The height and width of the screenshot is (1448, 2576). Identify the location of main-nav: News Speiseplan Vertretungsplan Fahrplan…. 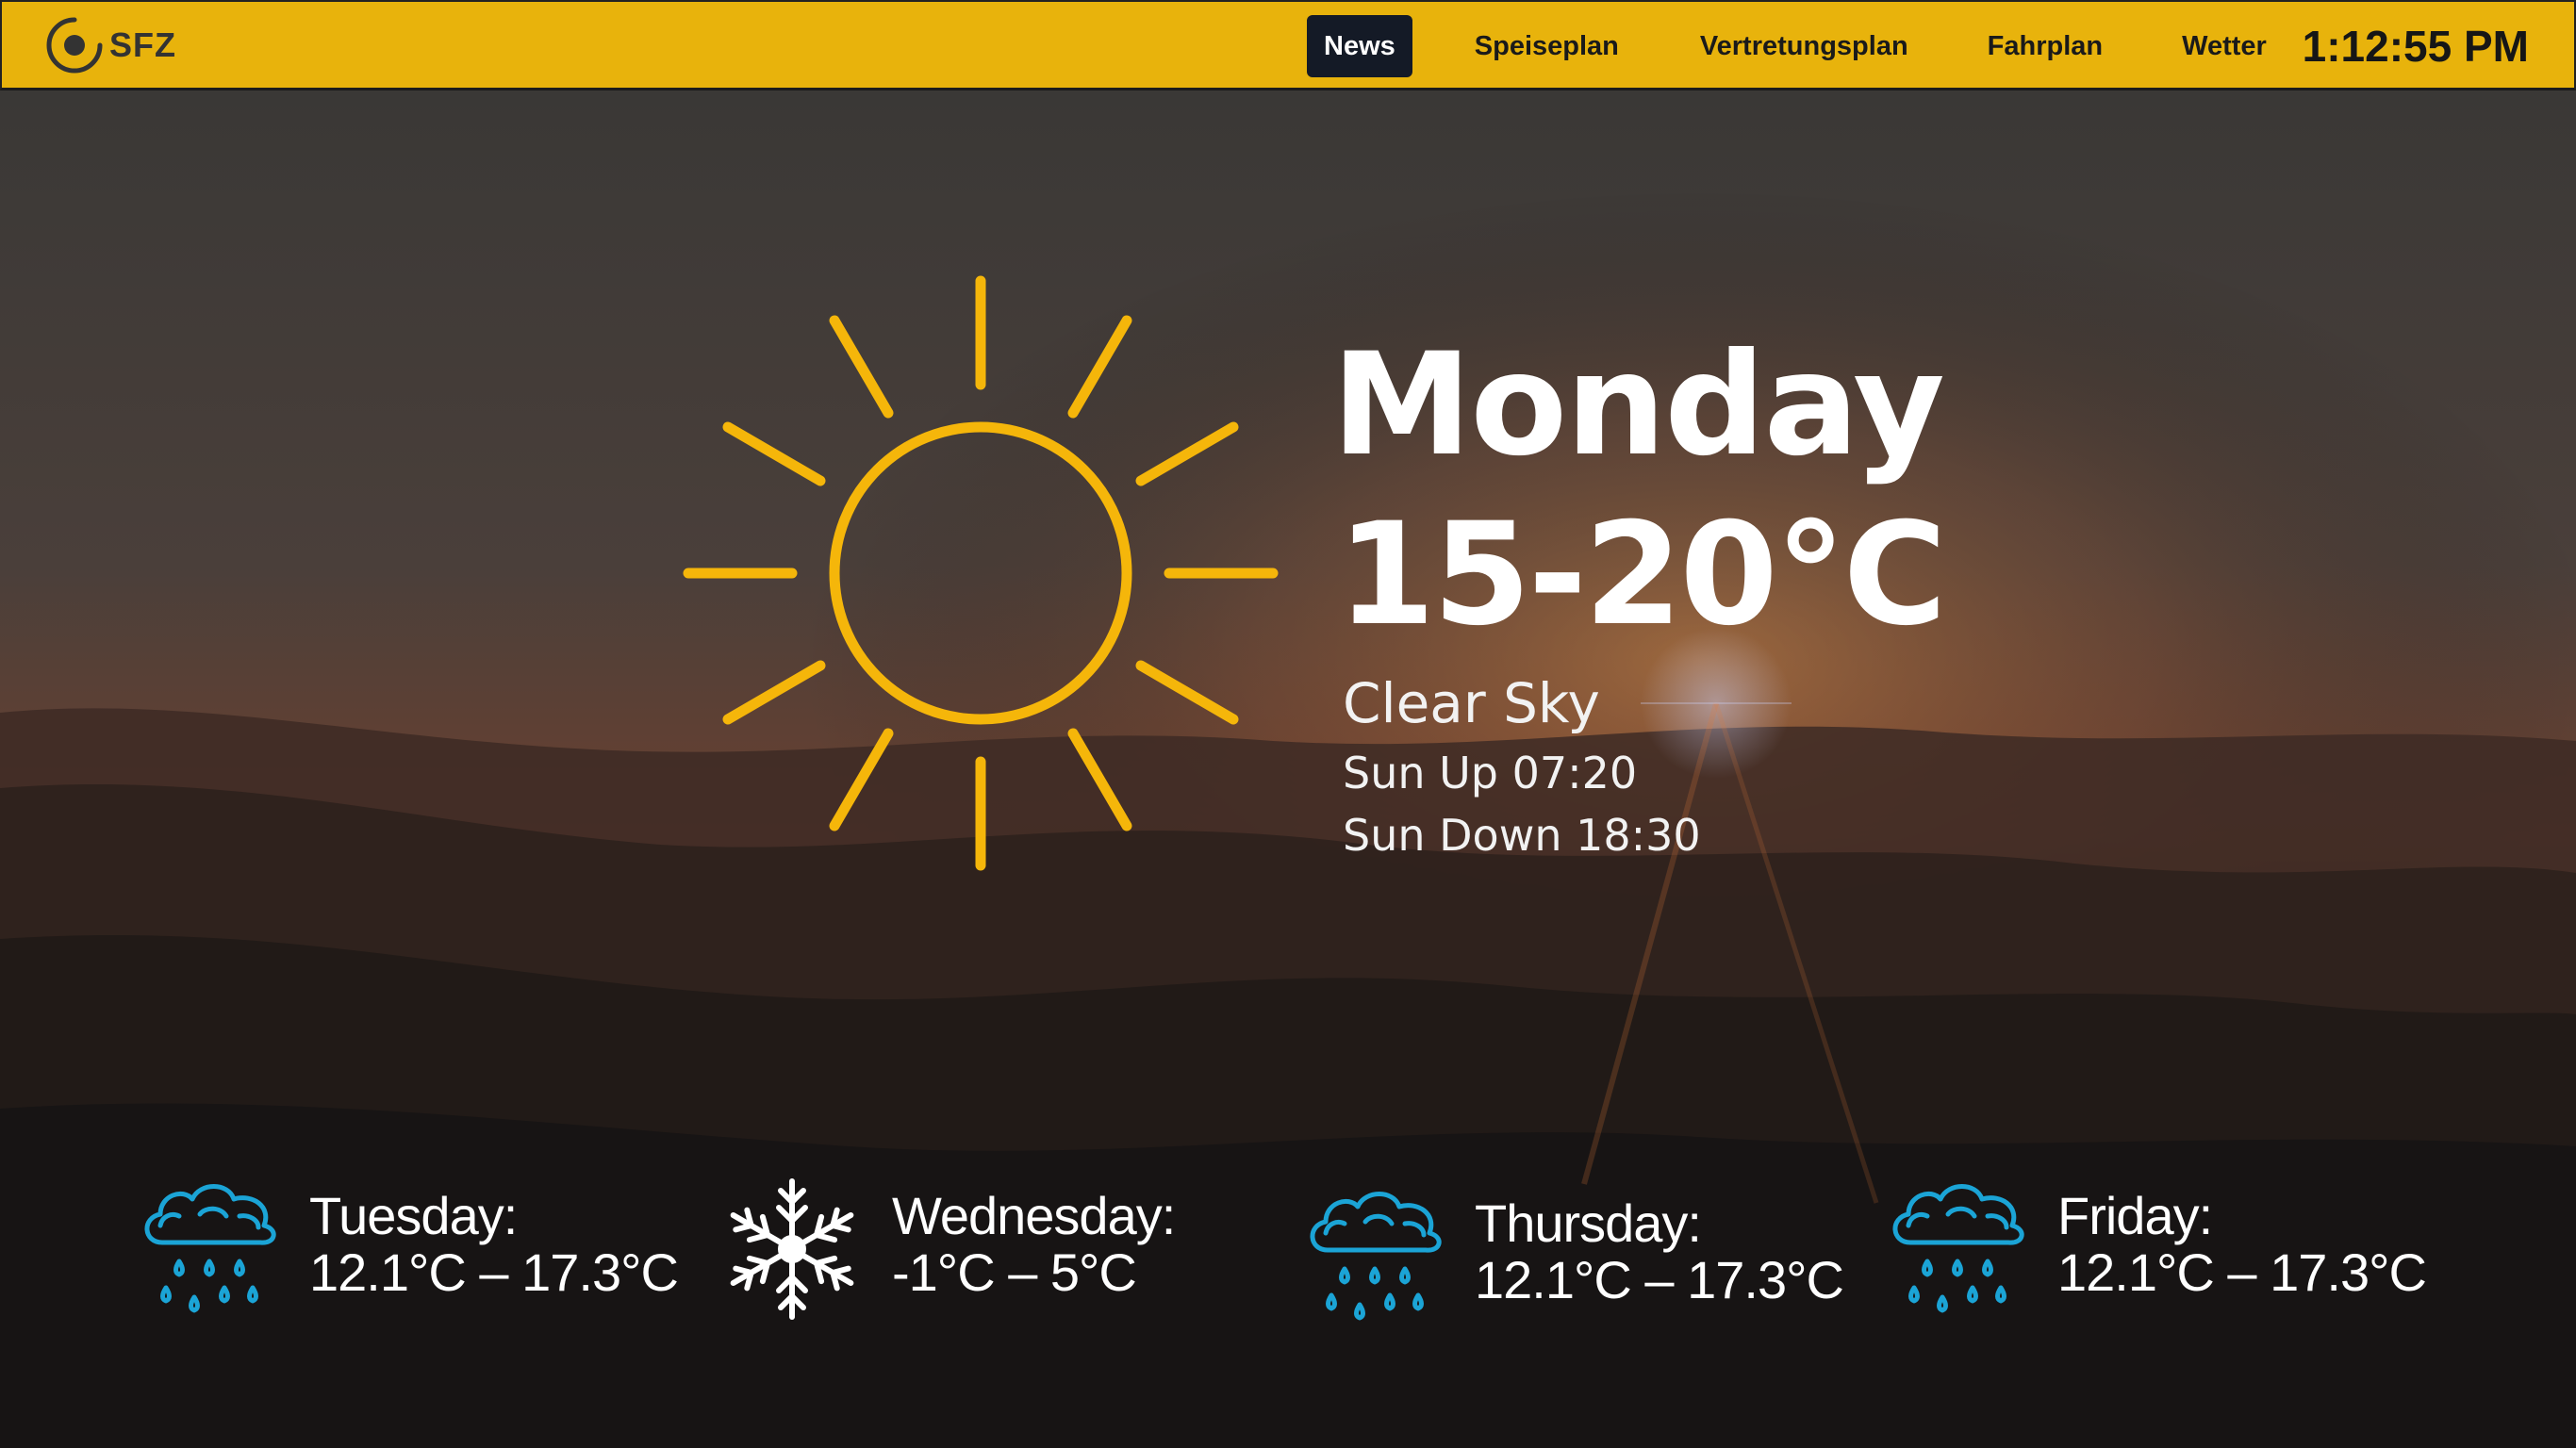
(1795, 46).